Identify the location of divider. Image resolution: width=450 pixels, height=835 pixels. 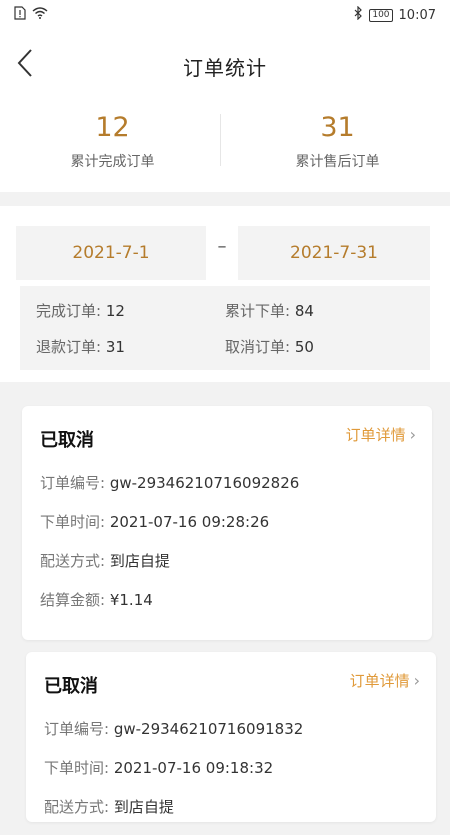
(220, 140).